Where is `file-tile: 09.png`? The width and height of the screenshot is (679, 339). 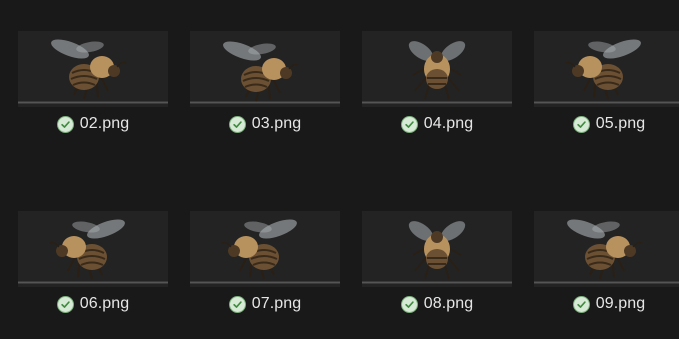
file-tile: 09.png is located at coordinates (606, 275).